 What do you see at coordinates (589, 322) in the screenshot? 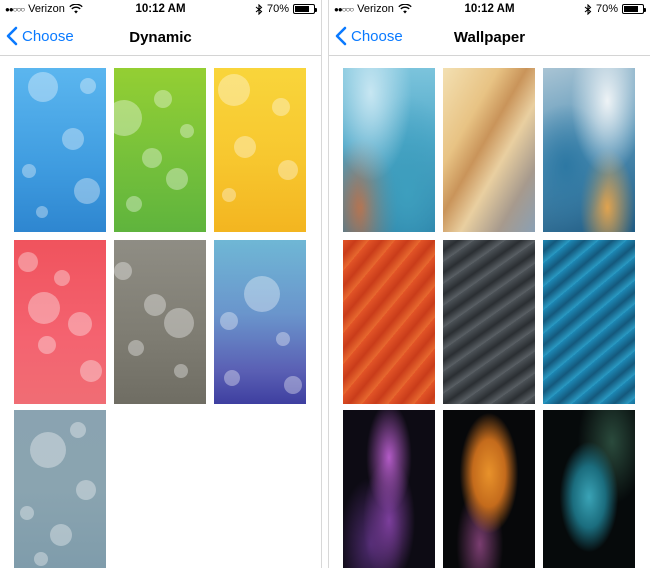
I see `wallpaper-tile-teal-feathers` at bounding box center [589, 322].